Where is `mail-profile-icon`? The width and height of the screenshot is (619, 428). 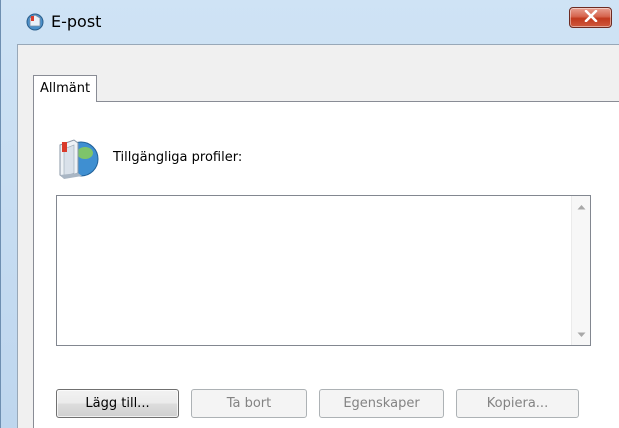 mail-profile-icon is located at coordinates (77, 157).